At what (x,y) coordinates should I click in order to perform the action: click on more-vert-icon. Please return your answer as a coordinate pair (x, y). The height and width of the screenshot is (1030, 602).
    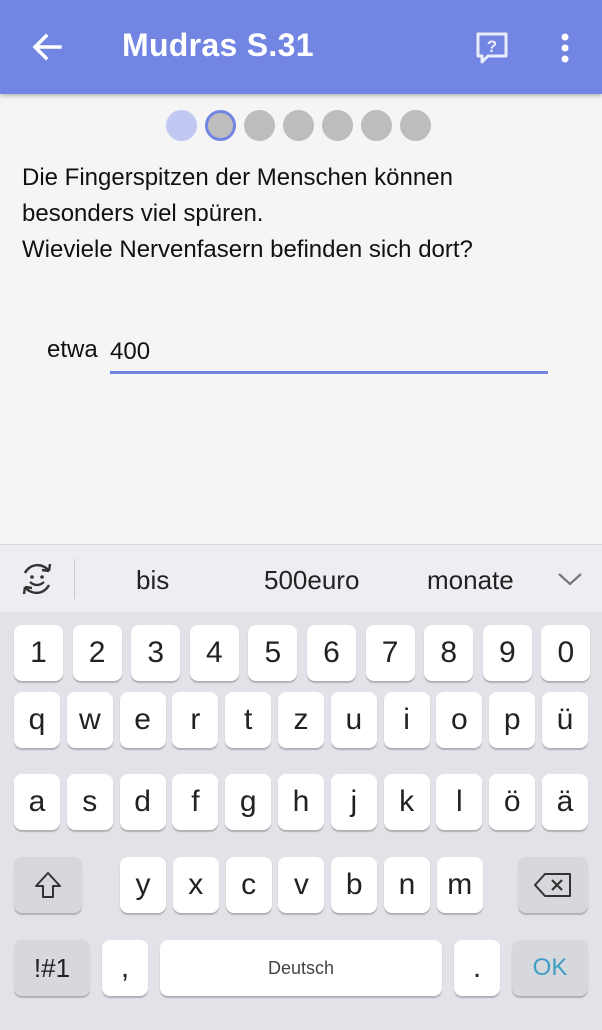
    Looking at the image, I should click on (565, 48).